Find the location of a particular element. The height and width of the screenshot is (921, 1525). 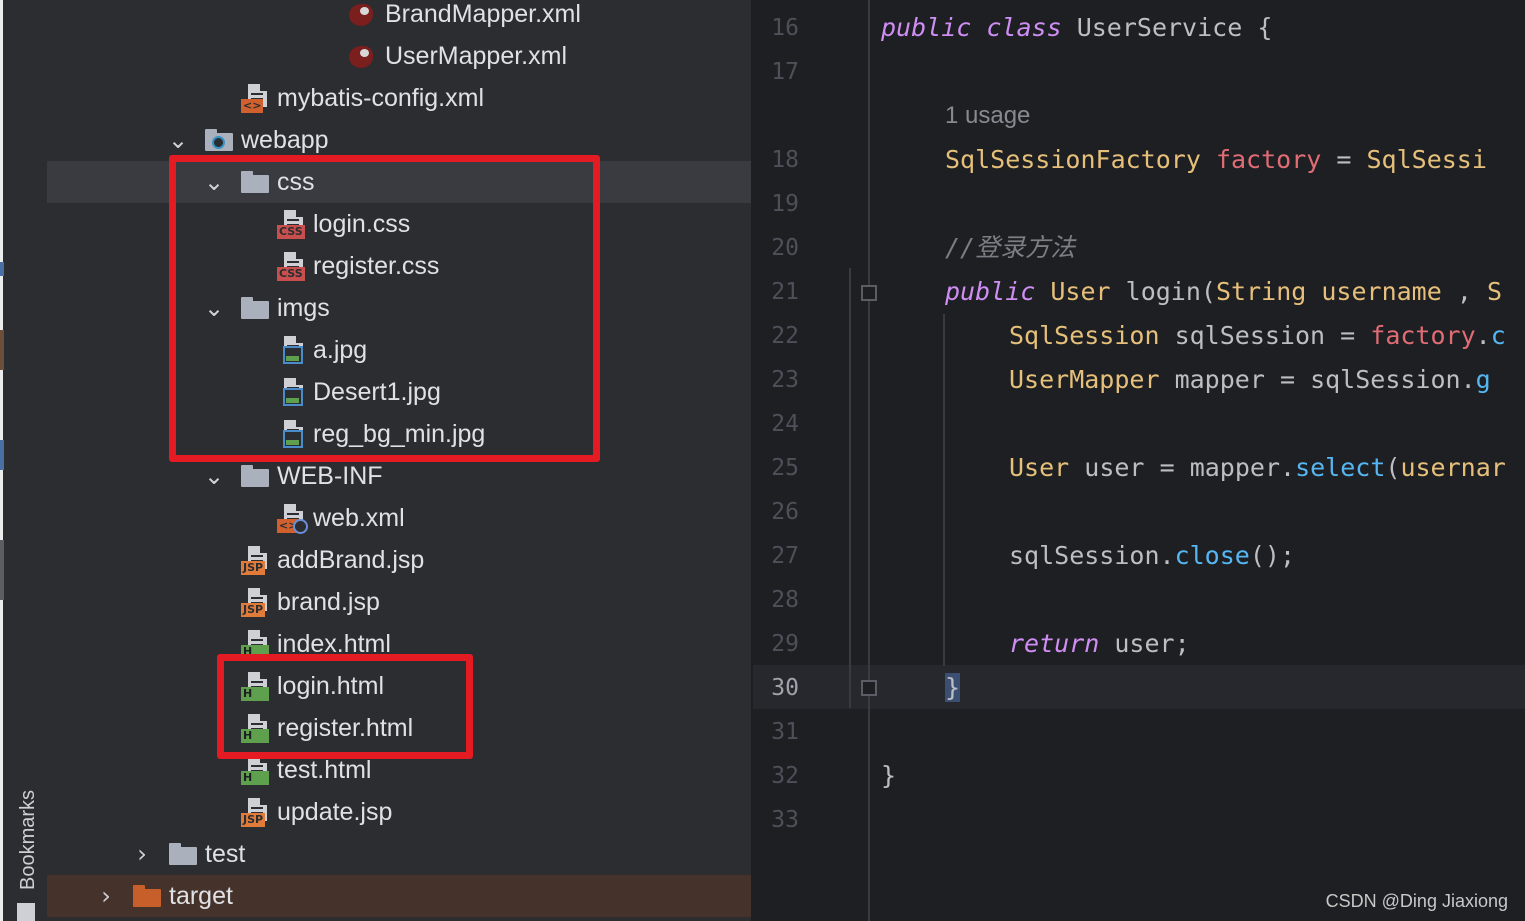

line-number: 16 is located at coordinates (785, 28).